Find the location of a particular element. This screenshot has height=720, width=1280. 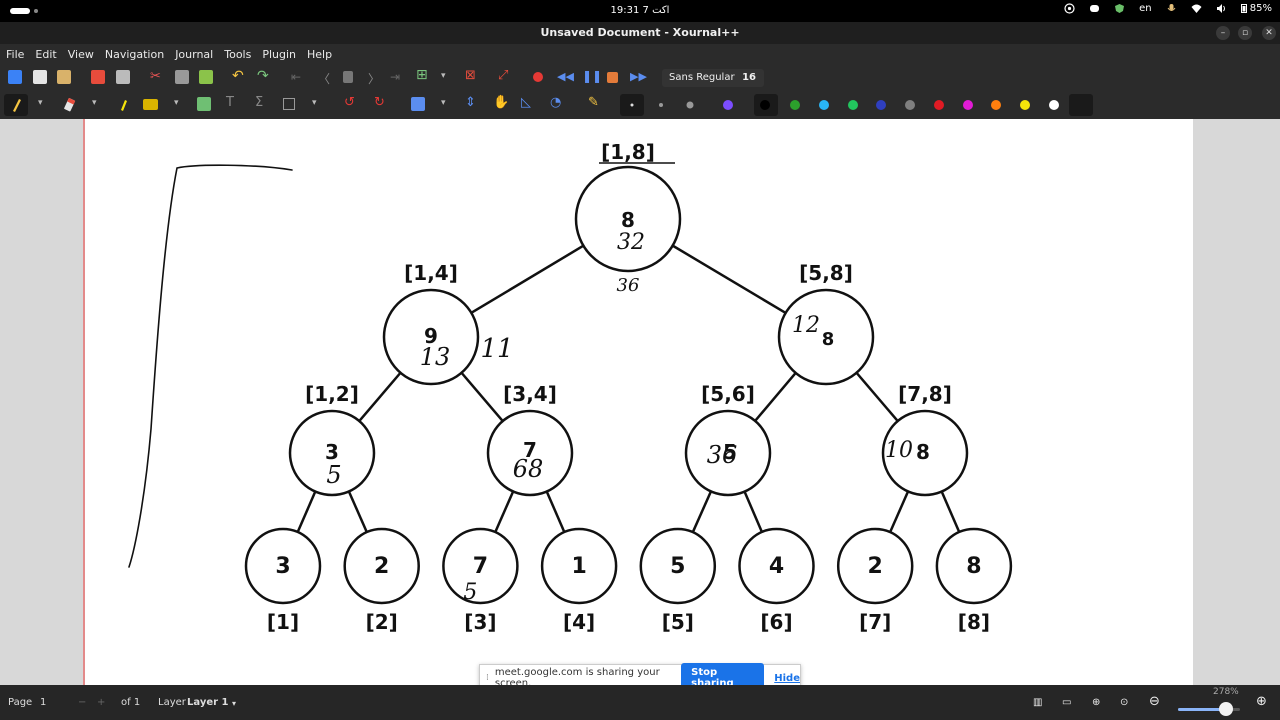

menu-help: Help is located at coordinates (319, 54).